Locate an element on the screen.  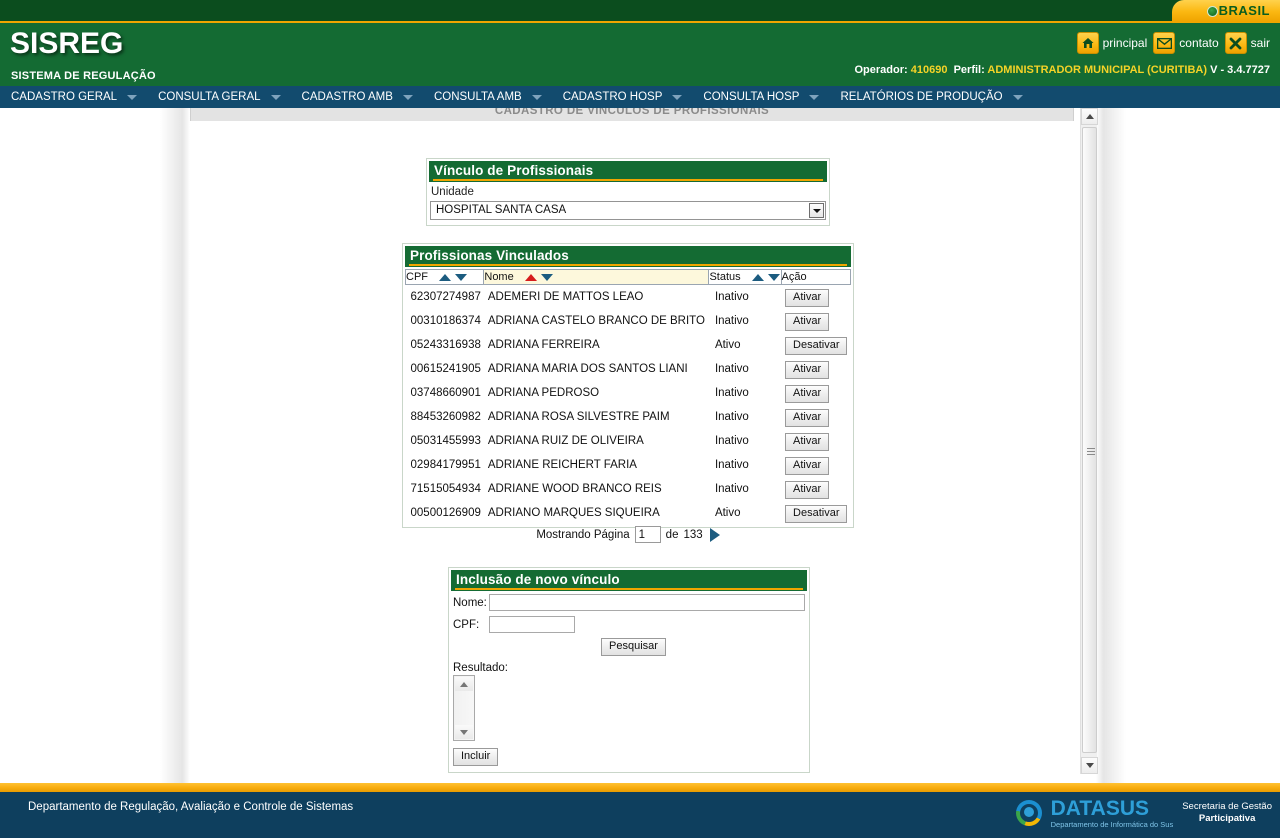
unidade-select: HOSPITAL SANTA CASA is located at coordinates (628, 210).